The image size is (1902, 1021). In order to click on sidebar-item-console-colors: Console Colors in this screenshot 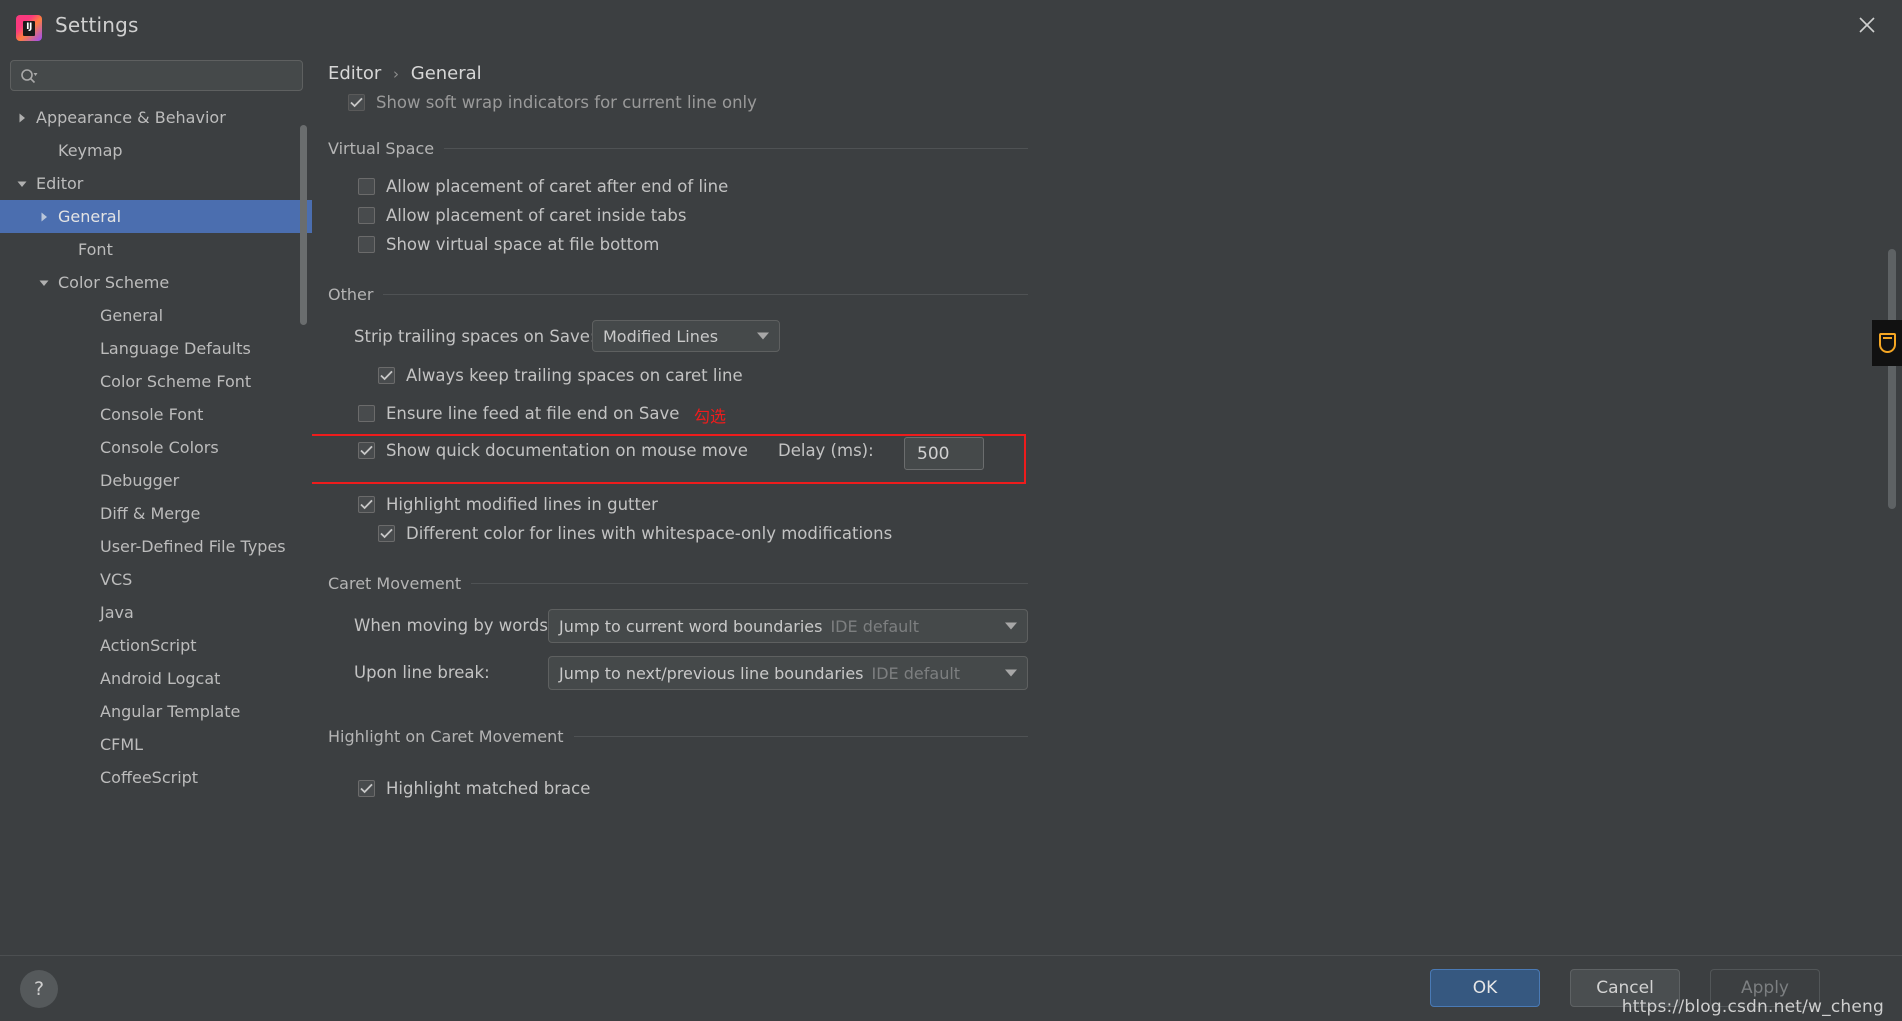, I will do `click(156, 447)`.